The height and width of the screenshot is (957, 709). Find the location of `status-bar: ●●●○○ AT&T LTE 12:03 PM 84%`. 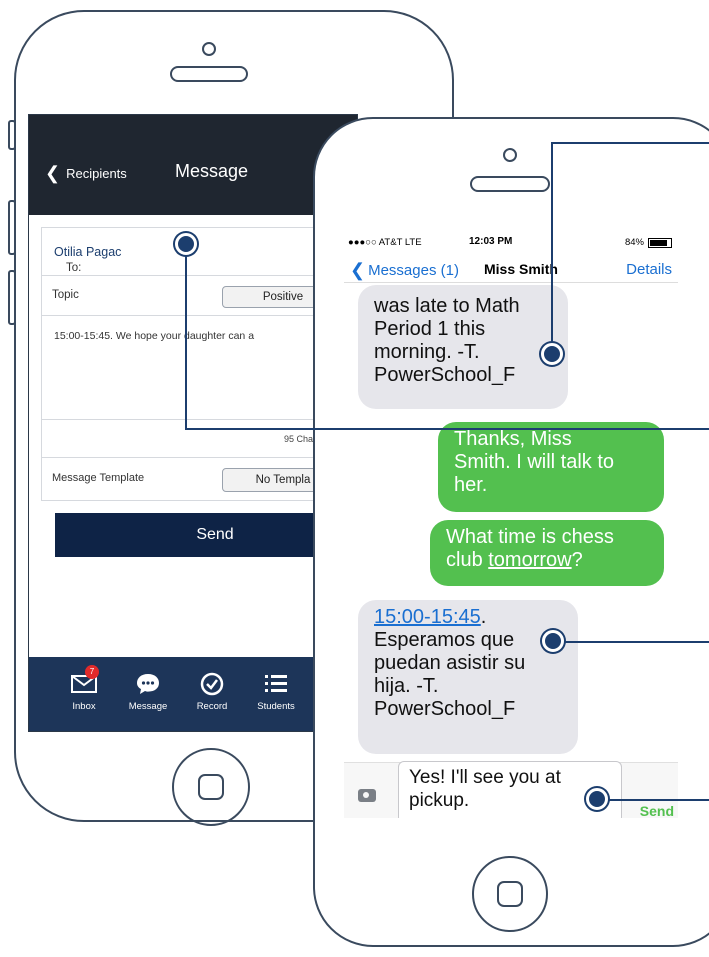

status-bar: ●●●○○ AT&T LTE 12:03 PM 84% is located at coordinates (511, 242).